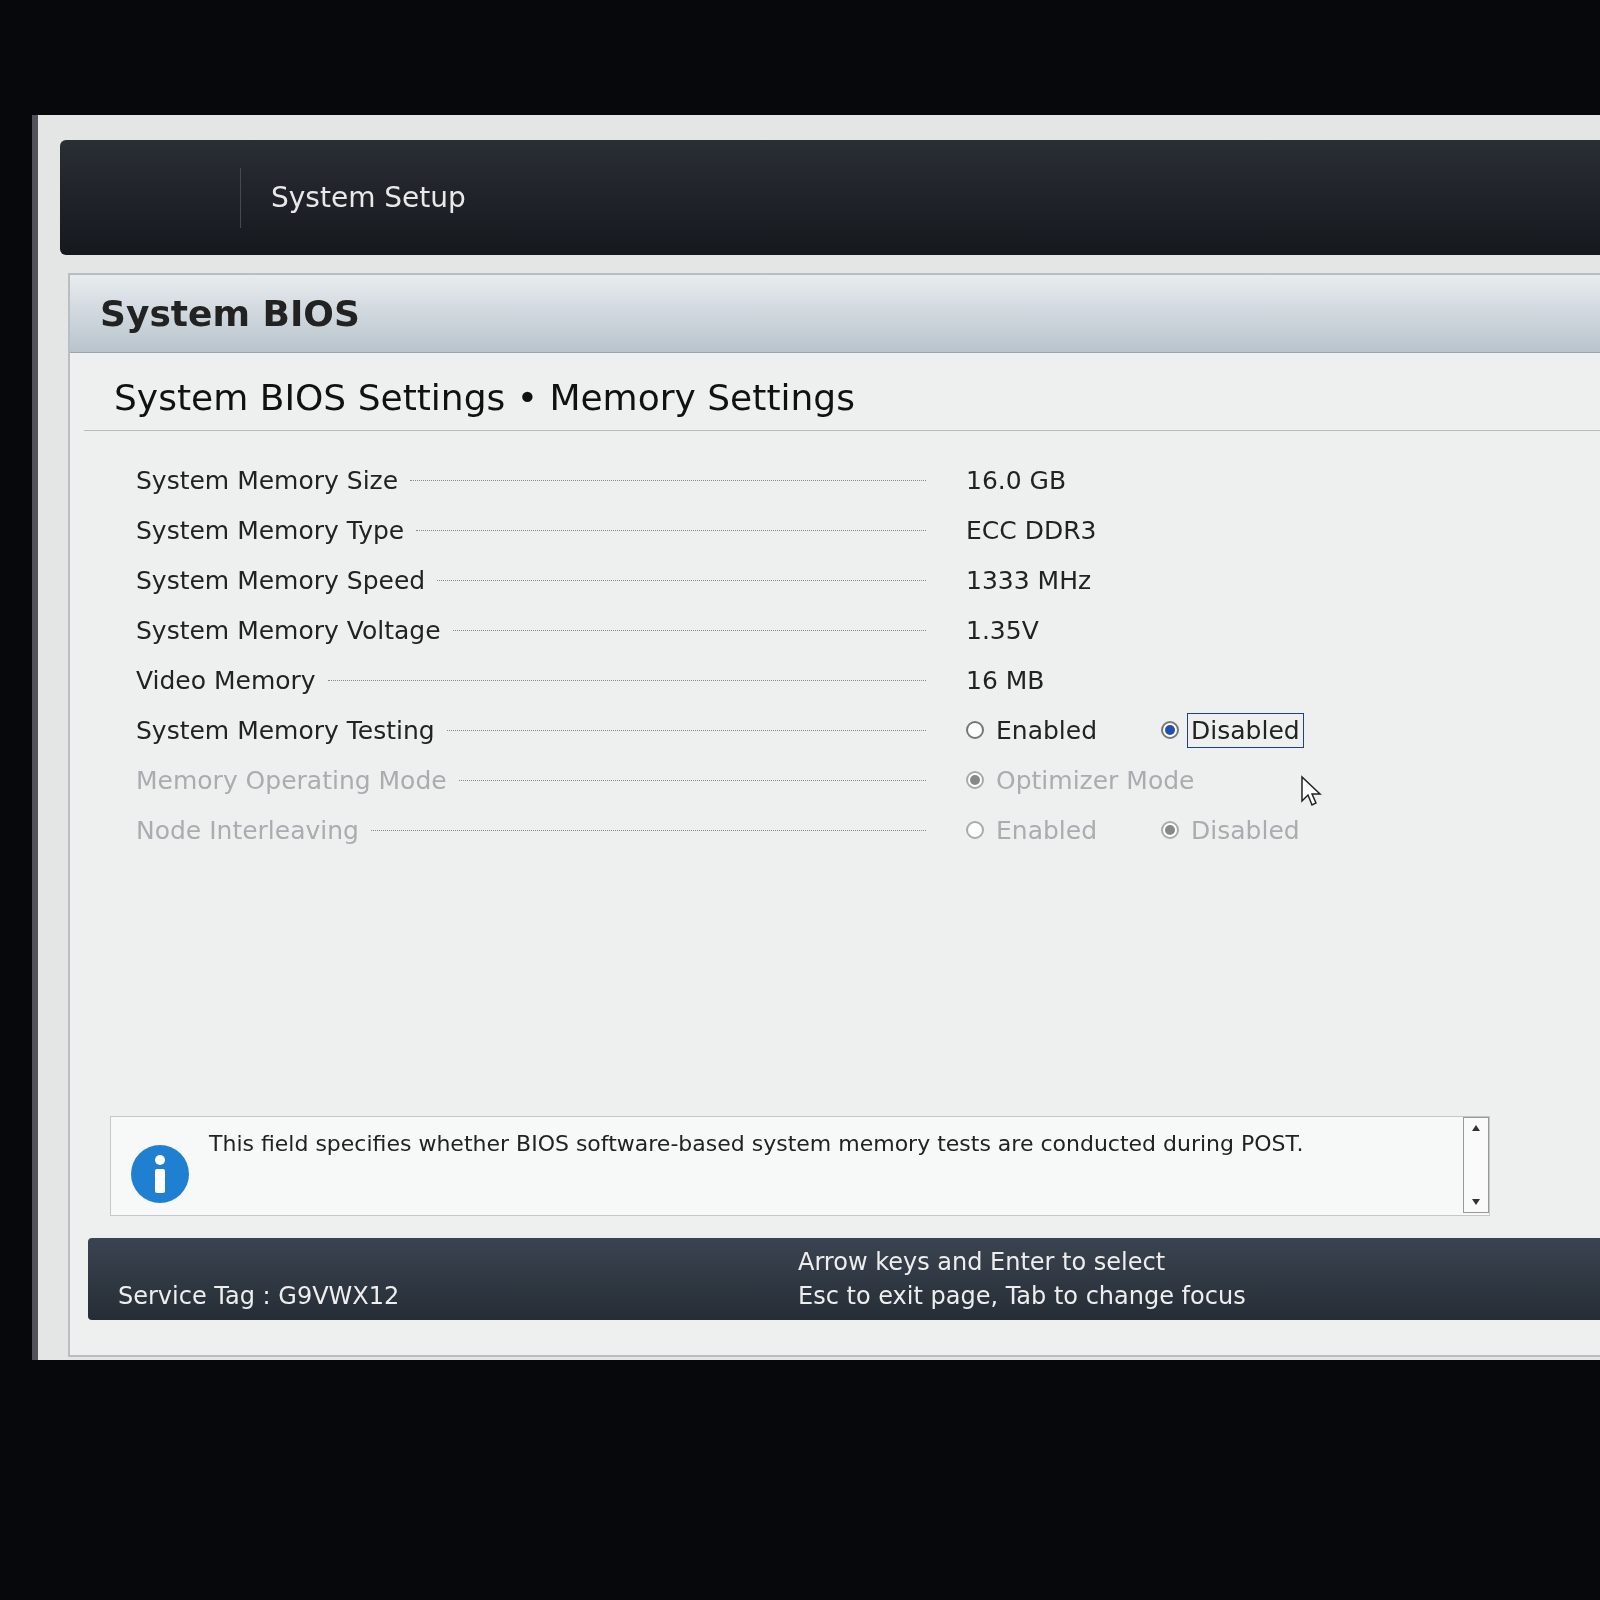 This screenshot has height=1600, width=1600. What do you see at coordinates (1311, 791) in the screenshot?
I see `mouse-cursor-icon` at bounding box center [1311, 791].